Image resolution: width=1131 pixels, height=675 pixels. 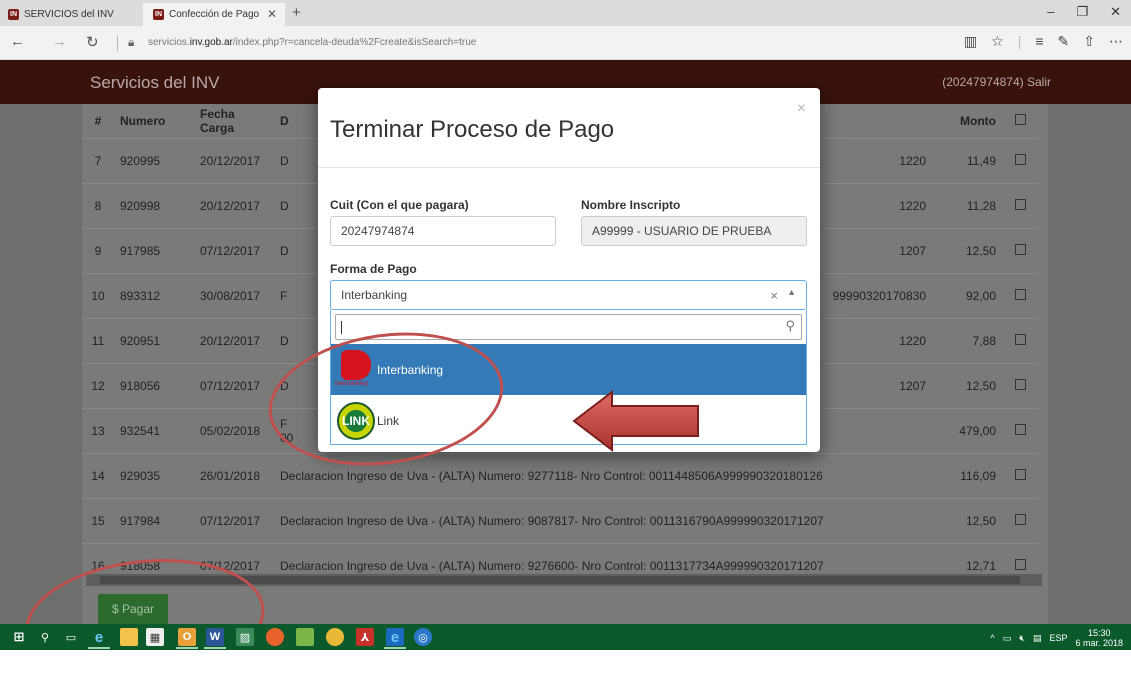 What do you see at coordinates (98, 250) in the screenshot?
I see `row-index: 9` at bounding box center [98, 250].